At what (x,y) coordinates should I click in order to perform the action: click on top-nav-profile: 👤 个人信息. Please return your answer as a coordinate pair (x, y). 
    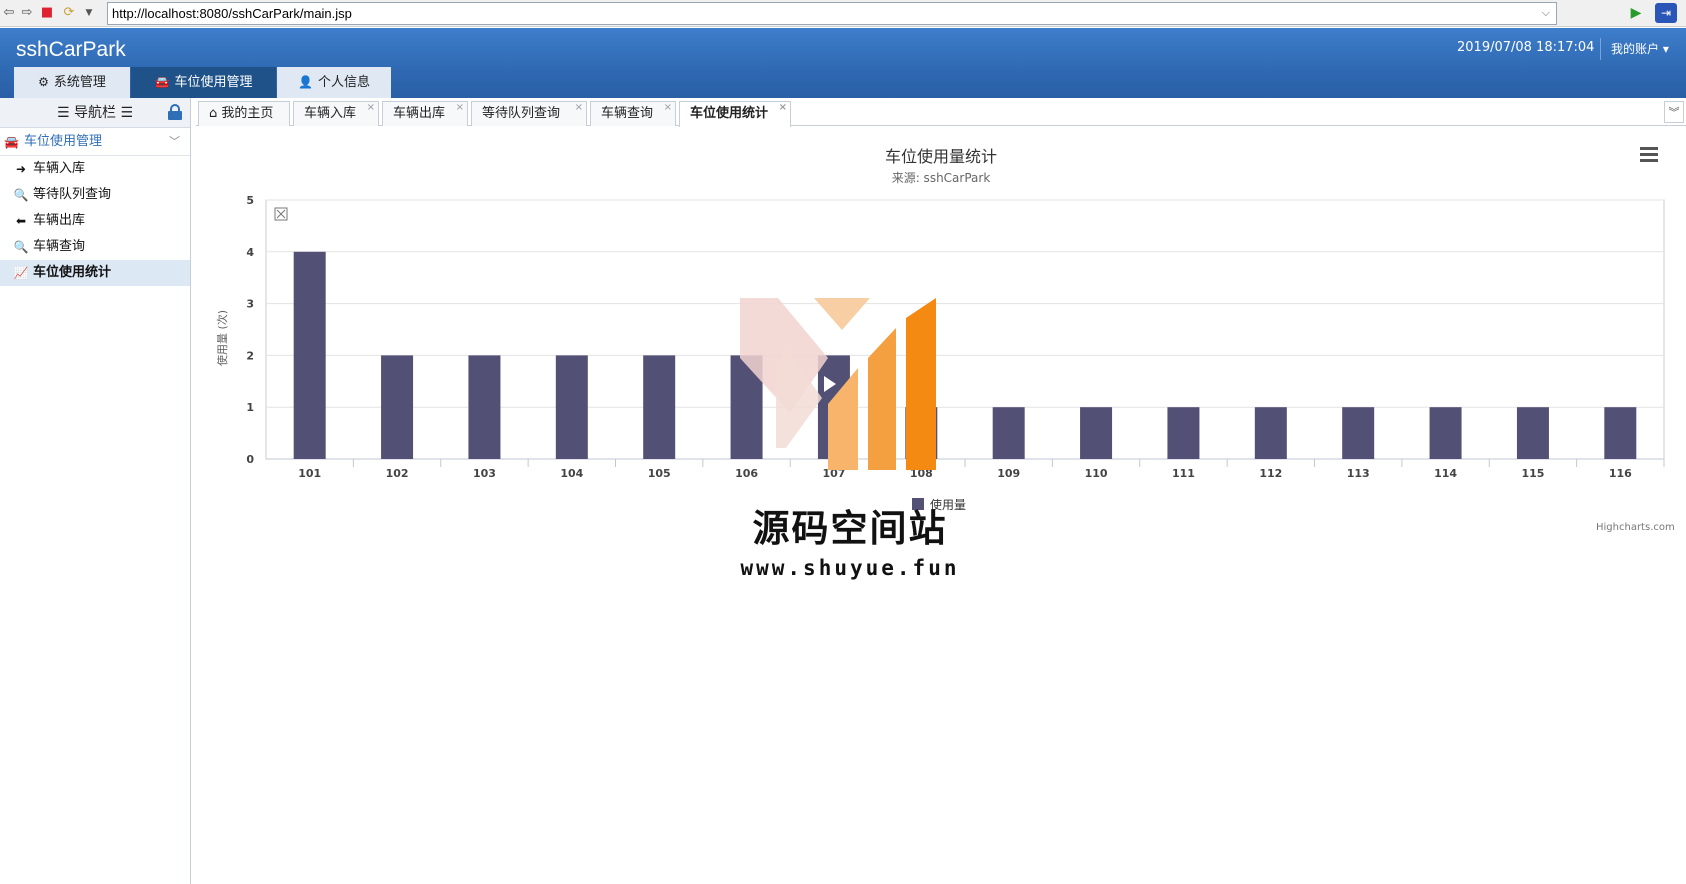
    Looking at the image, I should click on (334, 82).